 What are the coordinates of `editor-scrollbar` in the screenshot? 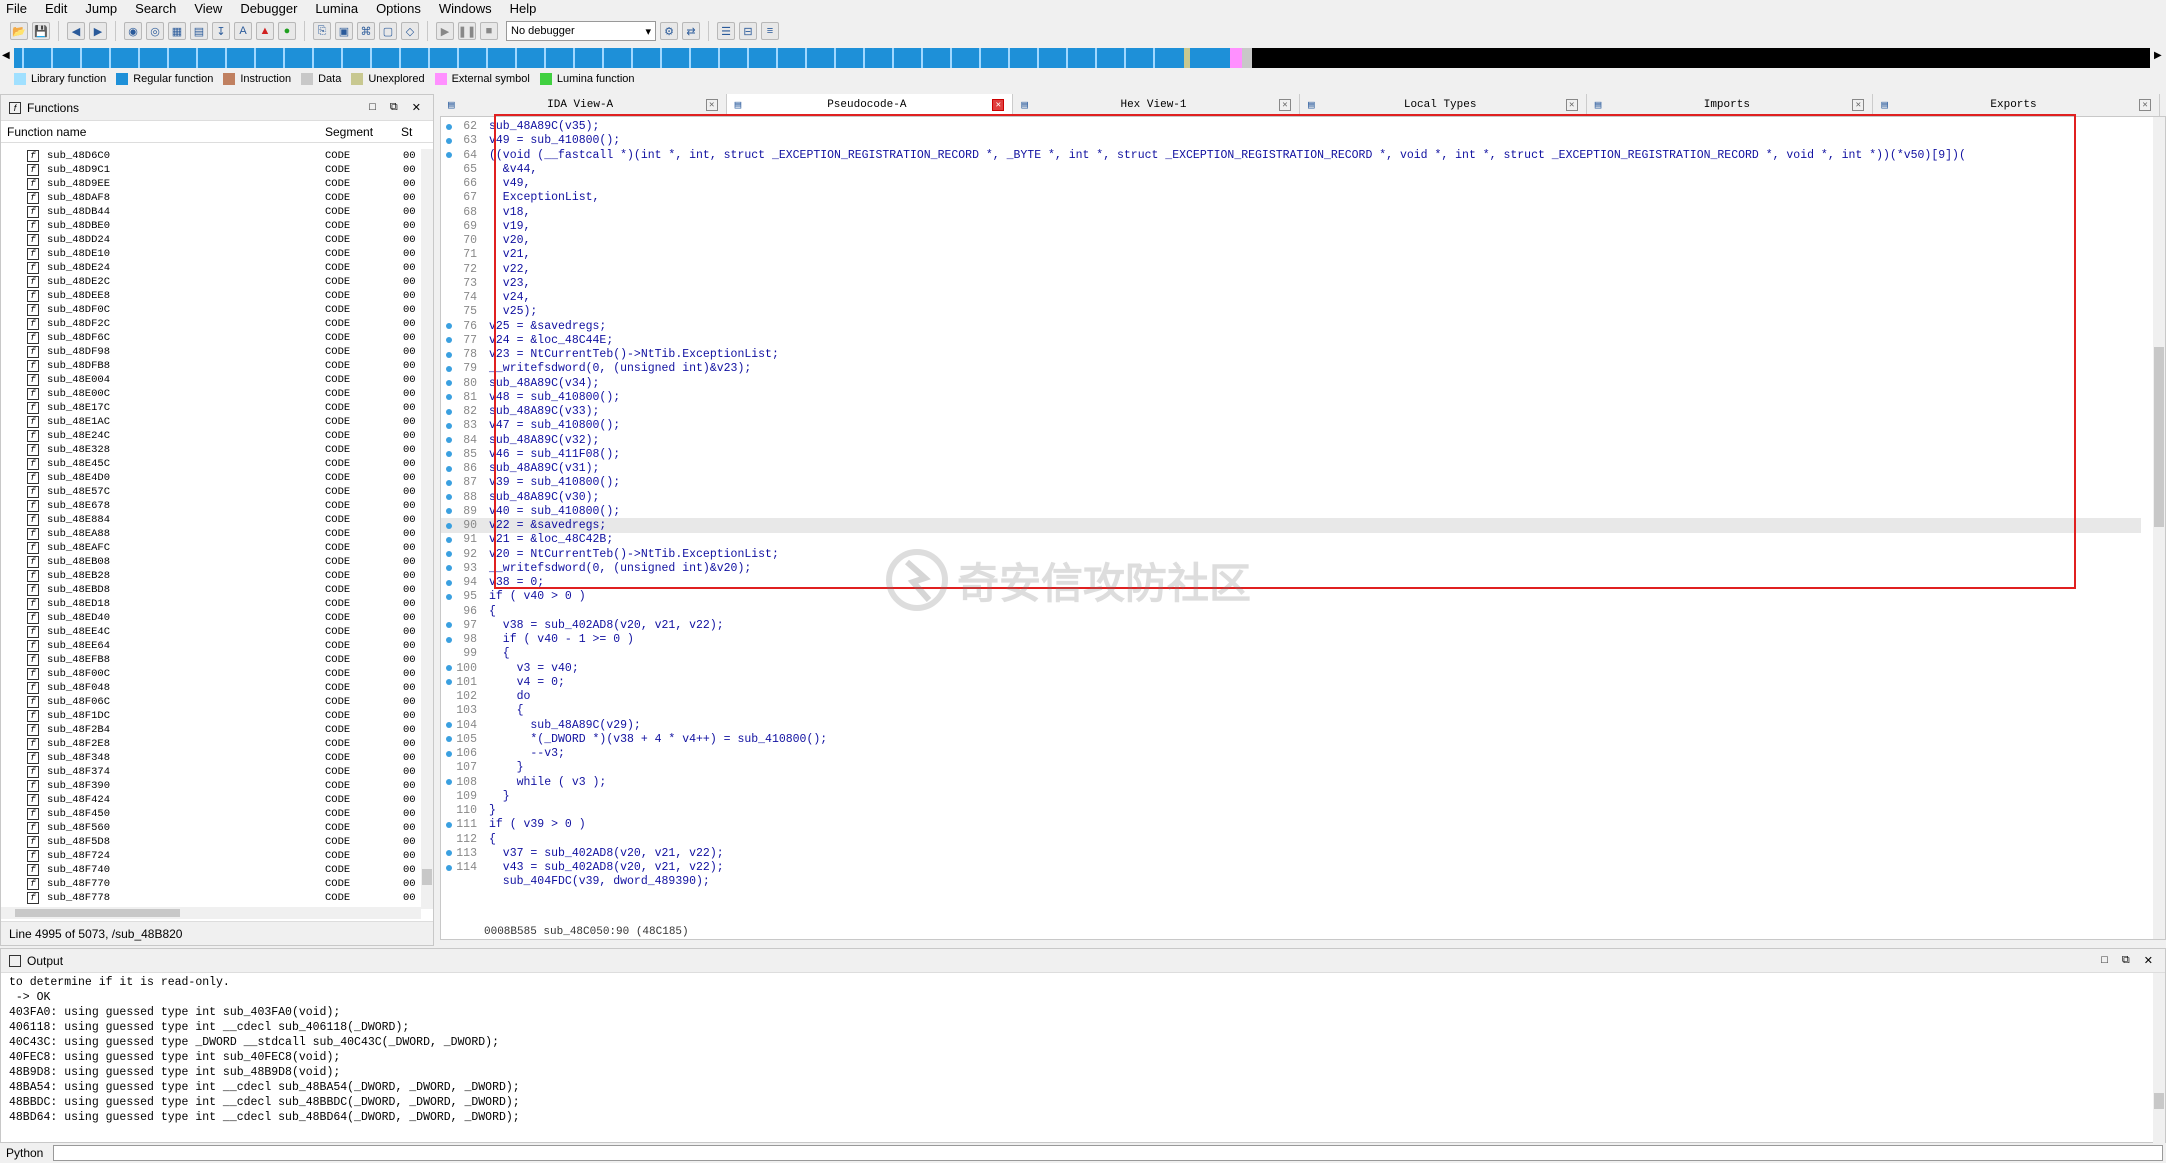 It's located at (2159, 528).